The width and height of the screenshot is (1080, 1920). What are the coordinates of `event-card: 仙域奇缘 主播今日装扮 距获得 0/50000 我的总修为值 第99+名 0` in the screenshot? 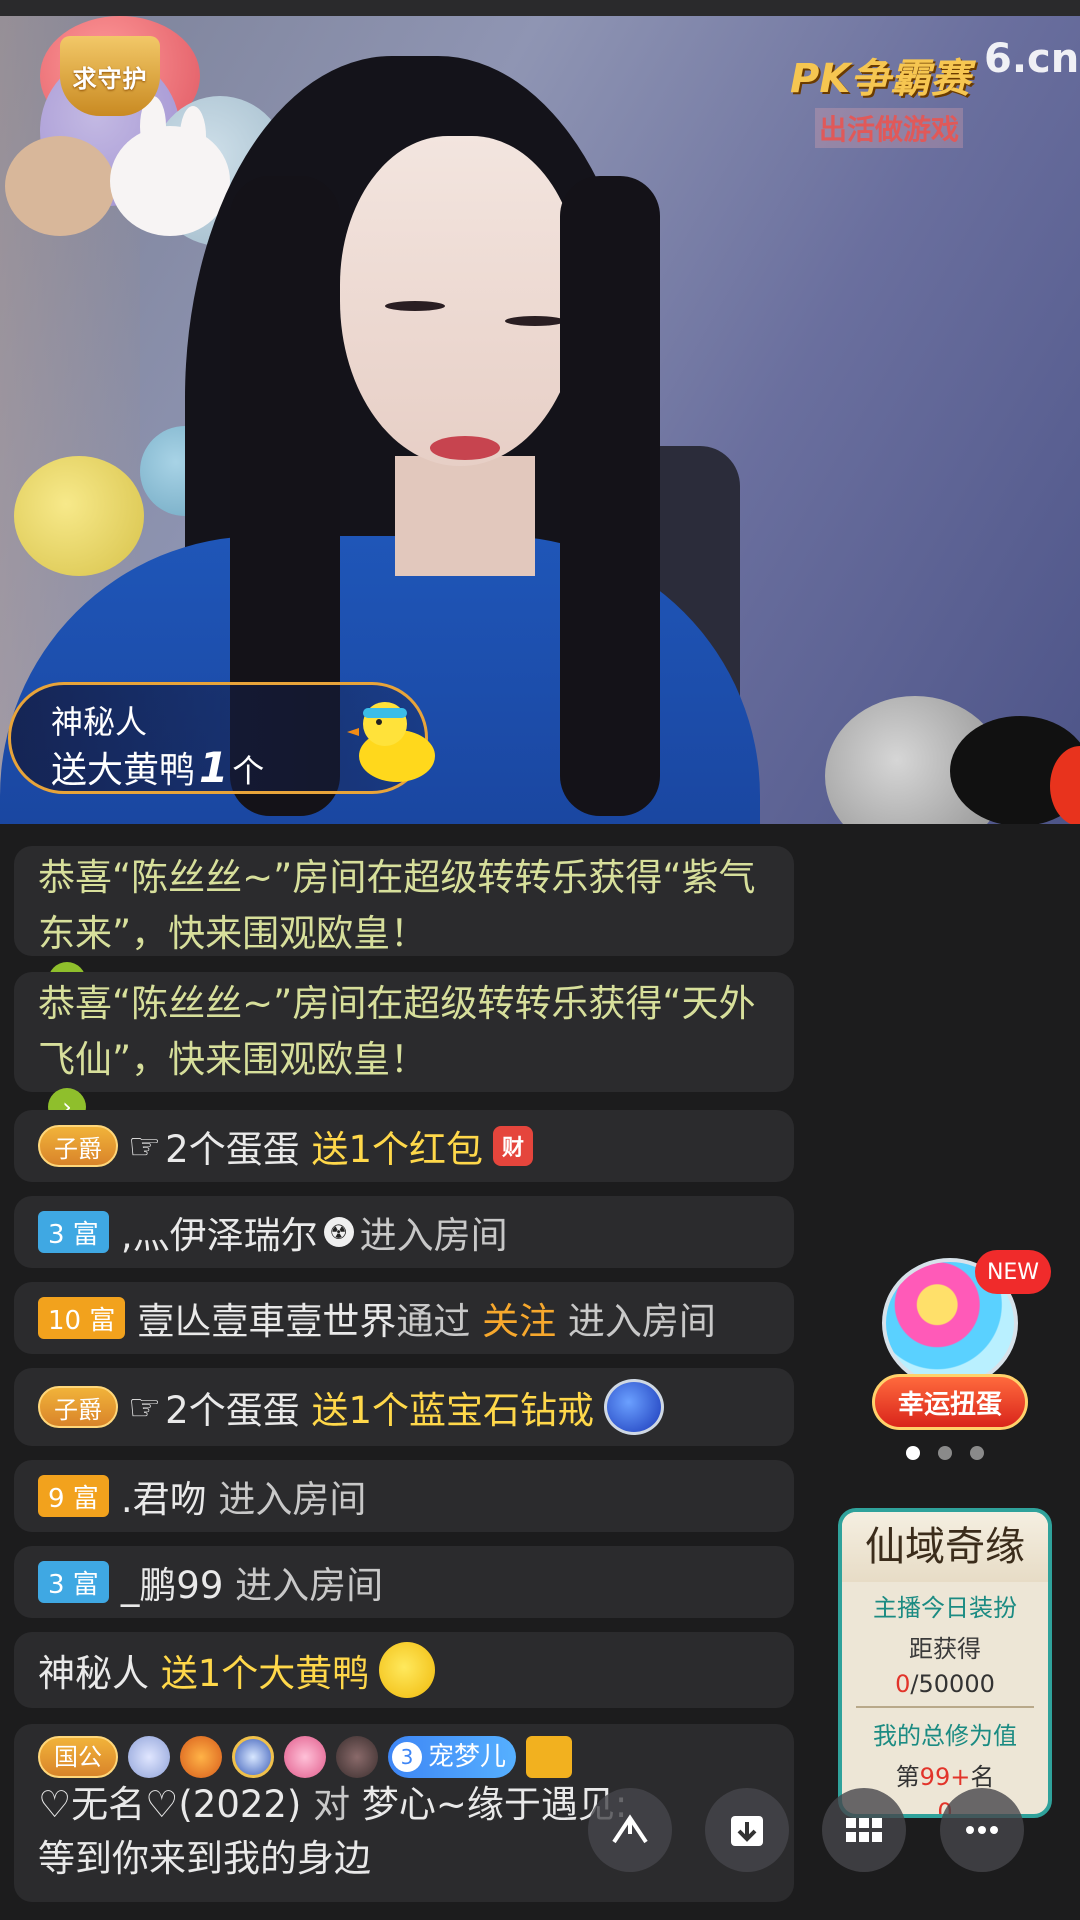 It's located at (945, 1663).